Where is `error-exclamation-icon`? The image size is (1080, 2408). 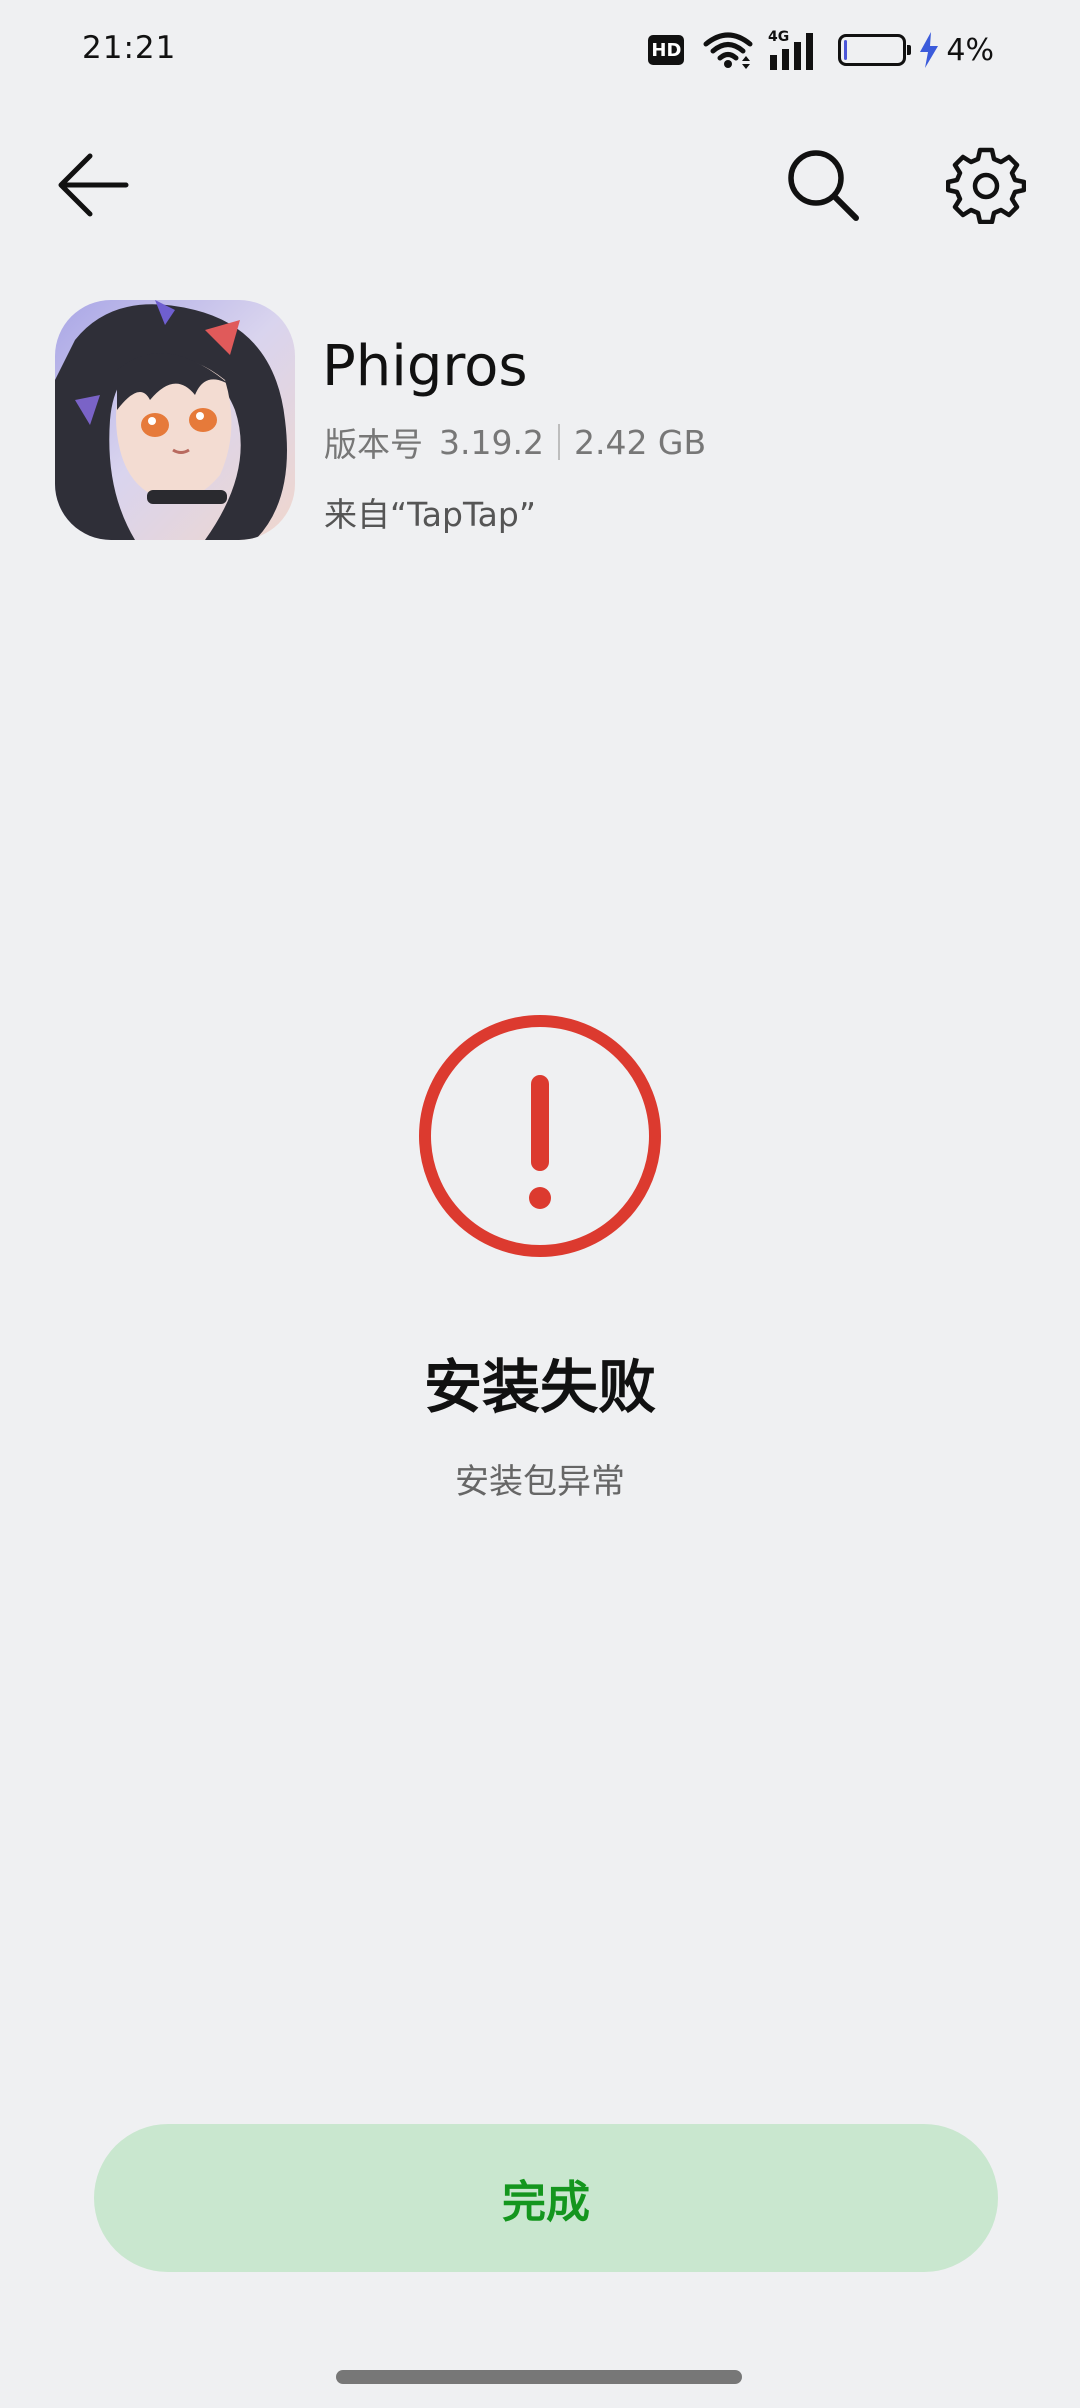
error-exclamation-icon is located at coordinates (540, 1136).